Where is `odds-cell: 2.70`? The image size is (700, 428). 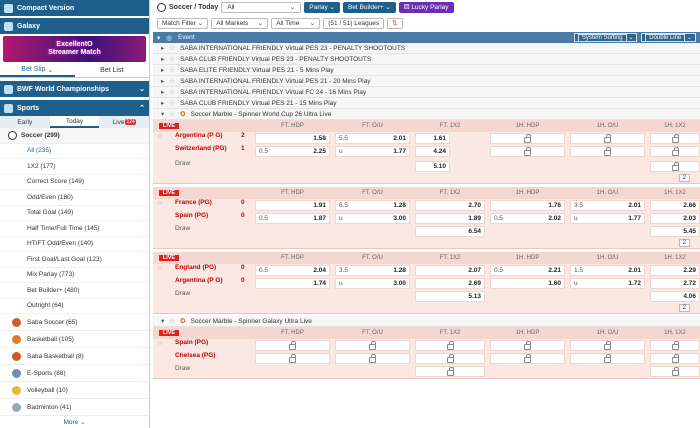
odds-cell: 2.70 is located at coordinates (450, 205).